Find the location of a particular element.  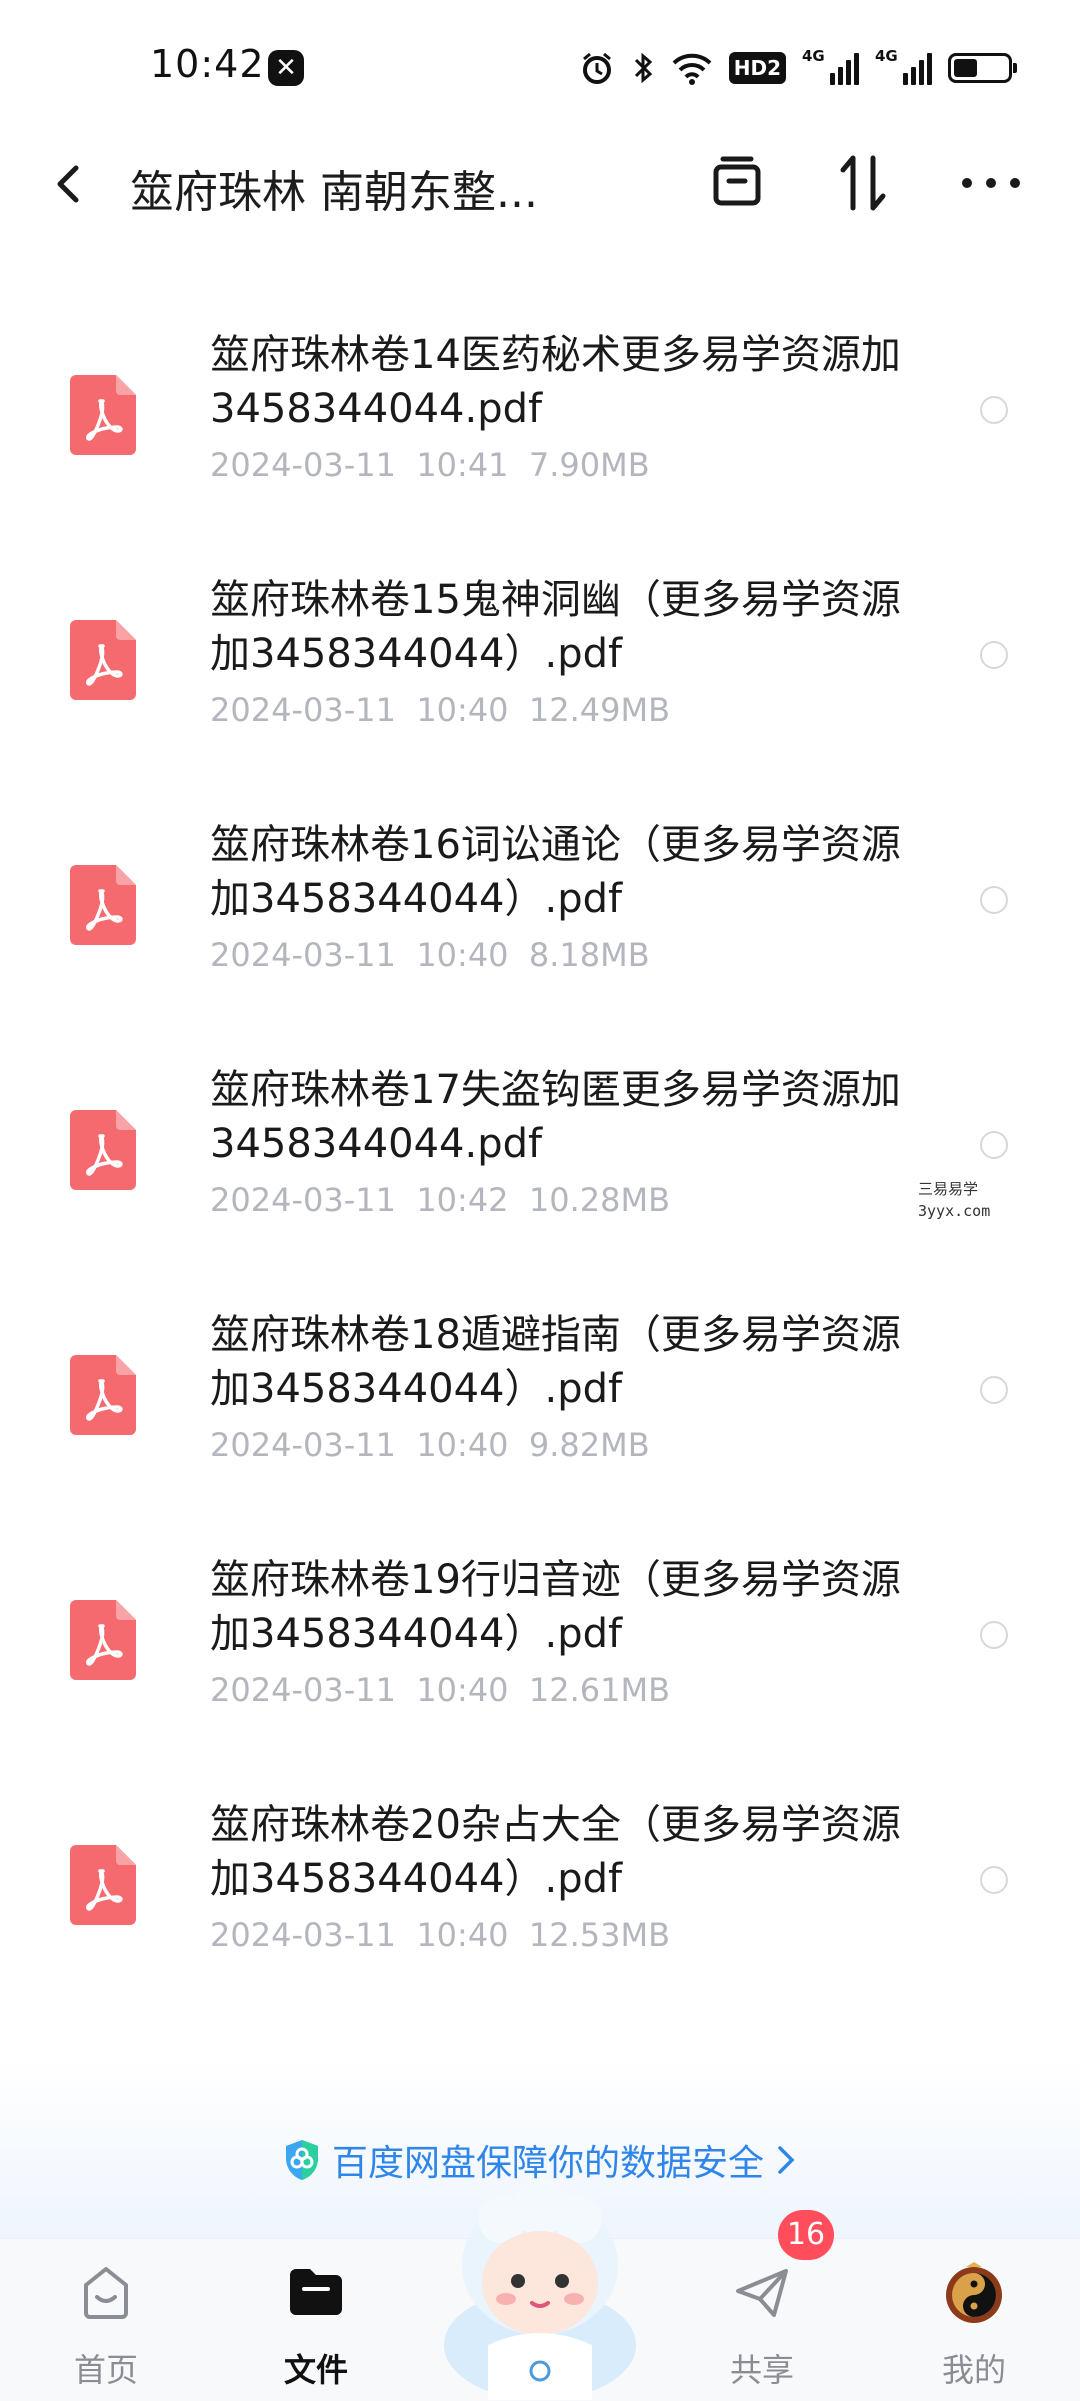

back-button is located at coordinates (70, 184).